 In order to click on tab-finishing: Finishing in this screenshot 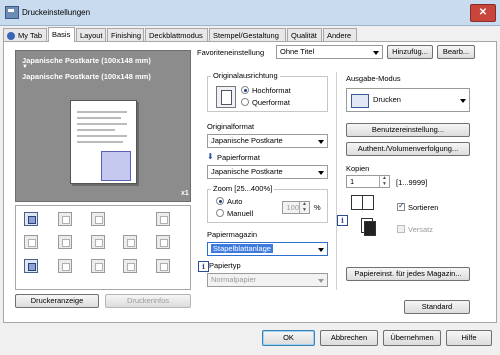, I will do `click(125, 34)`.